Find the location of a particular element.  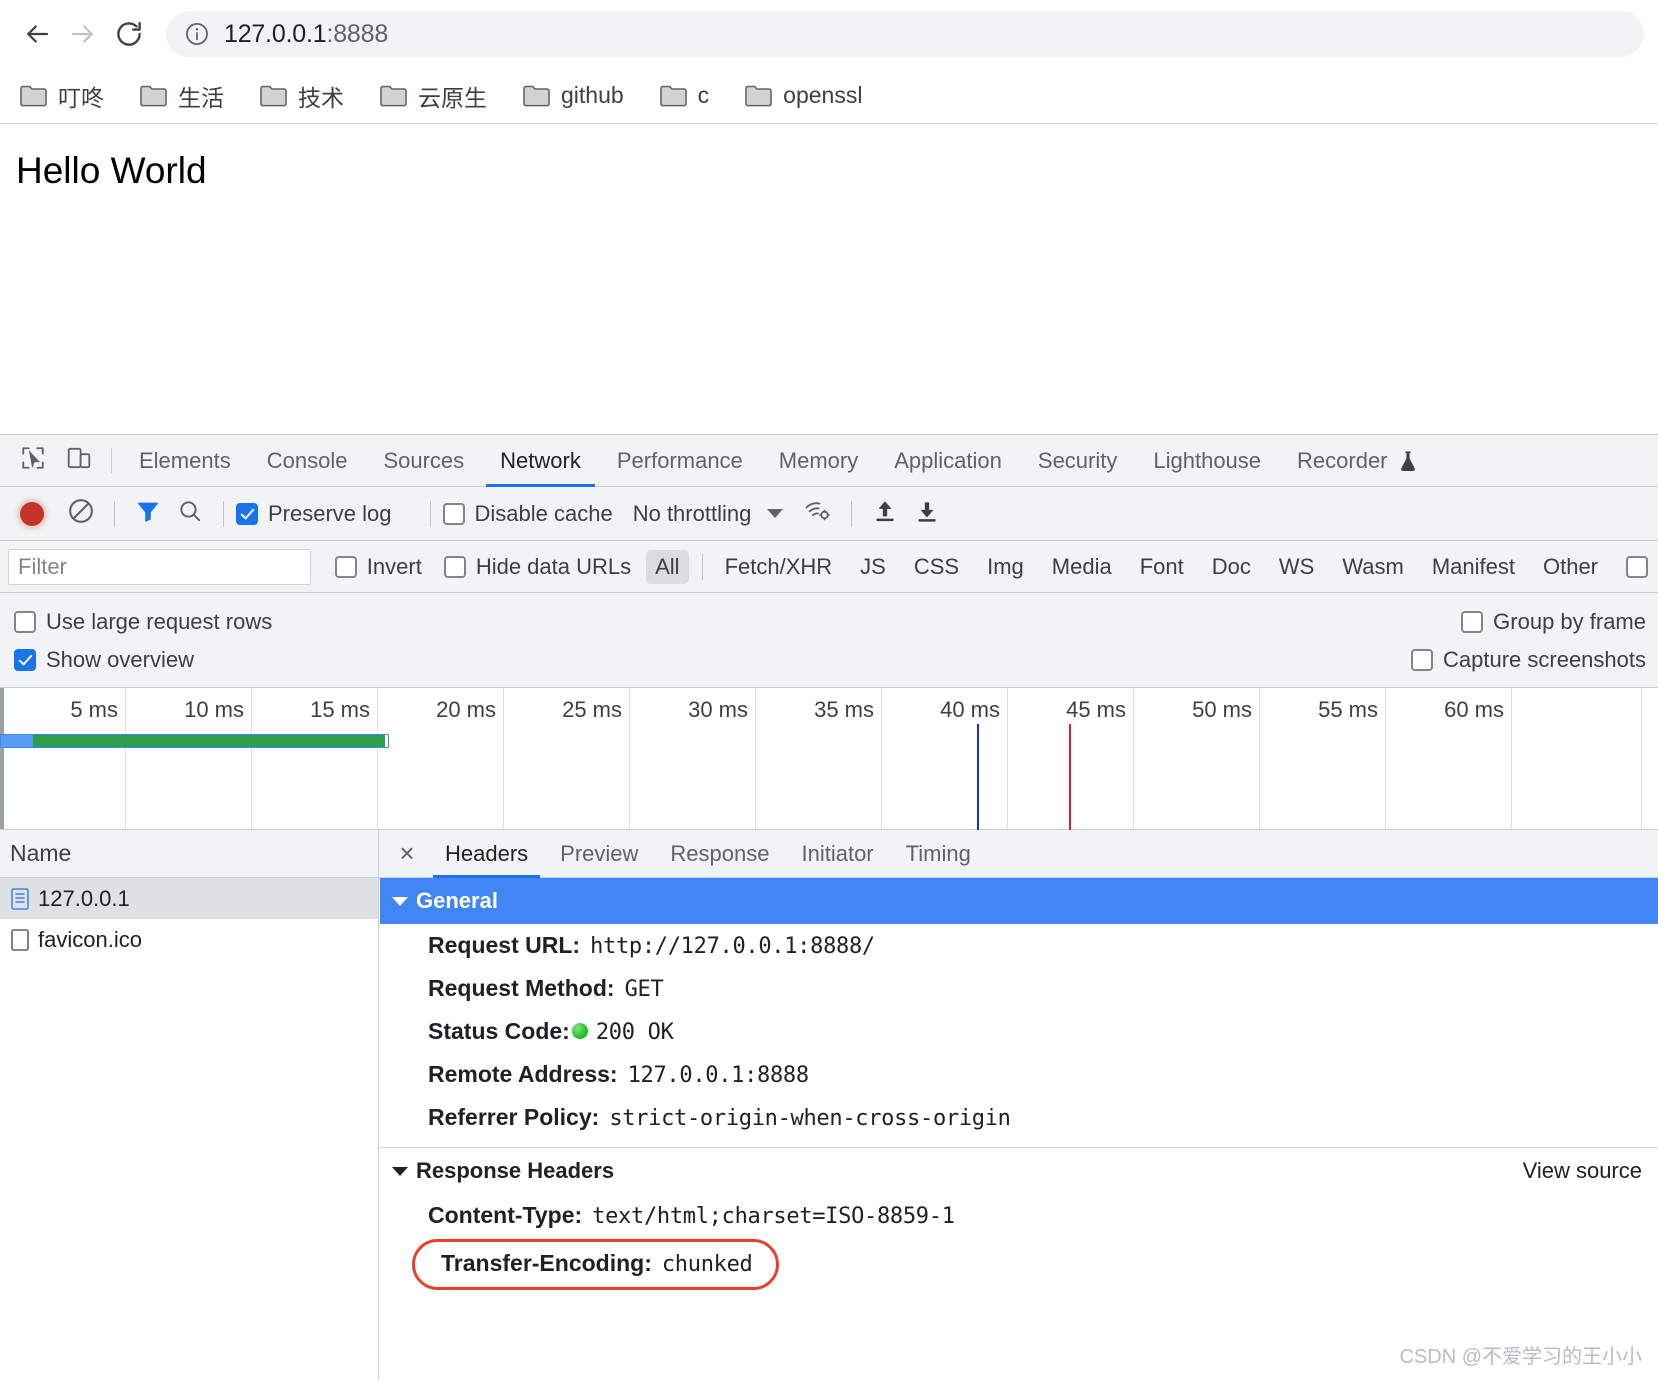

bookmarks-bar: 叮咚 生活 技术 云原生 github c openssl is located at coordinates (829, 96).